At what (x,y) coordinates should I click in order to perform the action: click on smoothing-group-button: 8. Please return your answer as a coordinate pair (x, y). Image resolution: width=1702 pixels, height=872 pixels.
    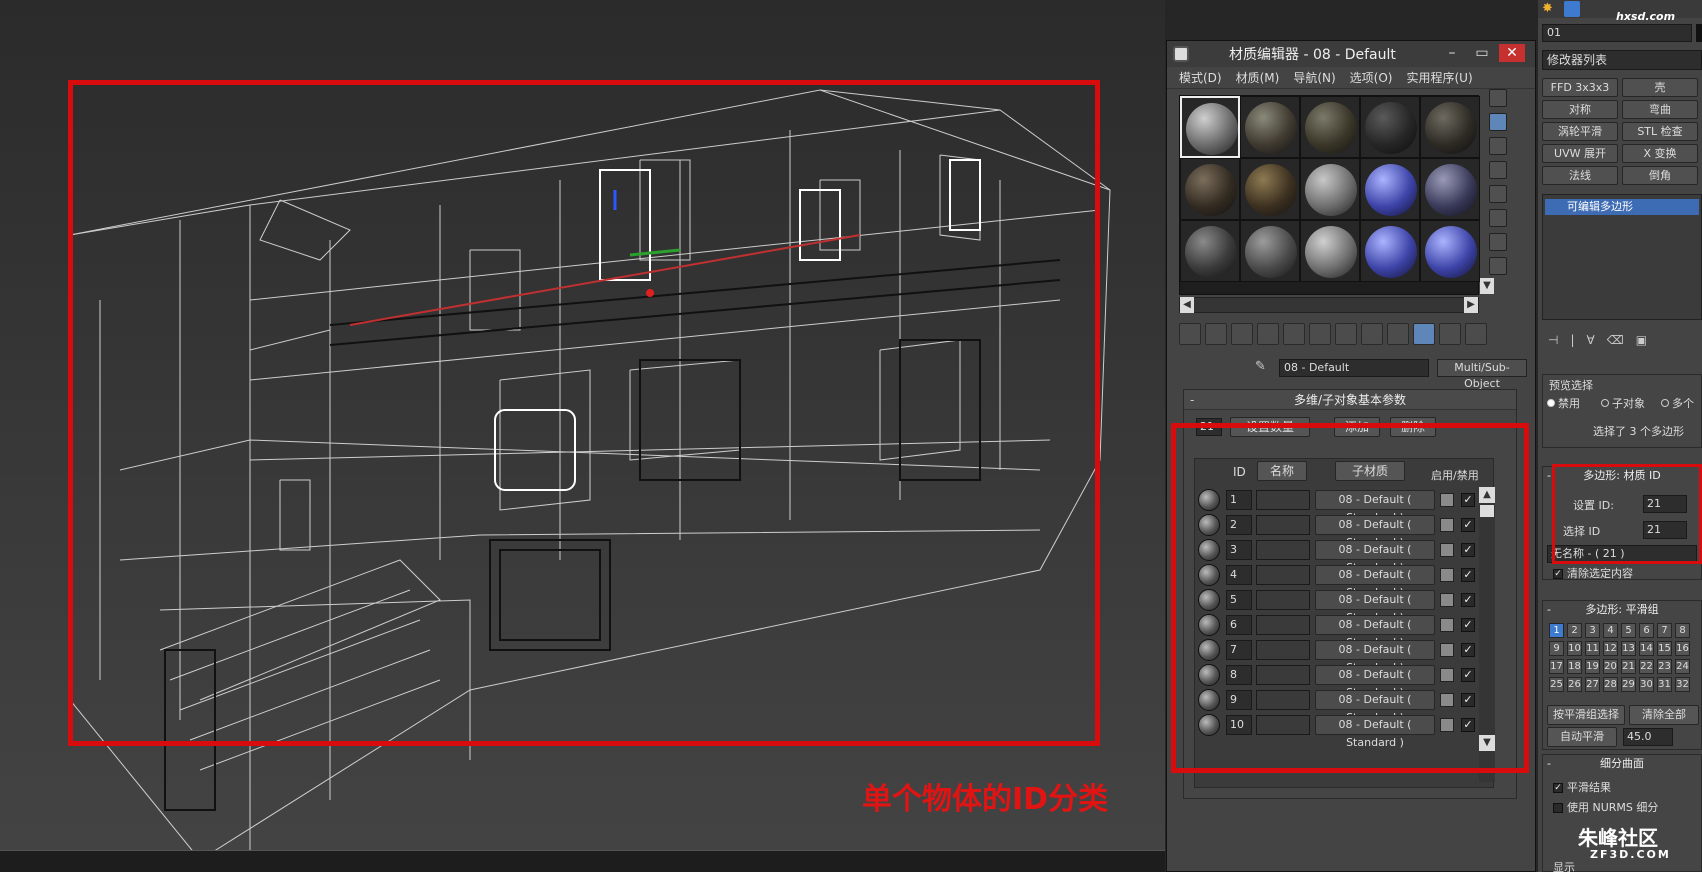
    Looking at the image, I should click on (1682, 630).